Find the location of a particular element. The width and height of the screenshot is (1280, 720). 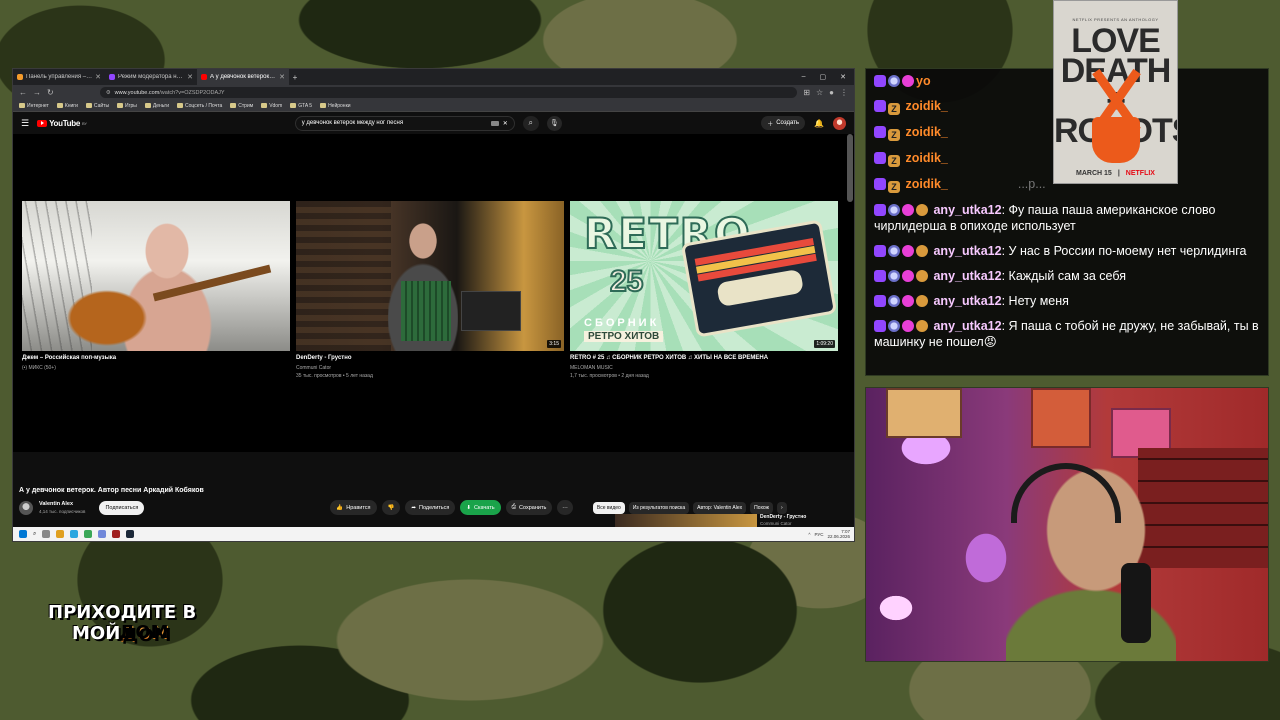

microphone-icon: 🎙 is located at coordinates (554, 123).